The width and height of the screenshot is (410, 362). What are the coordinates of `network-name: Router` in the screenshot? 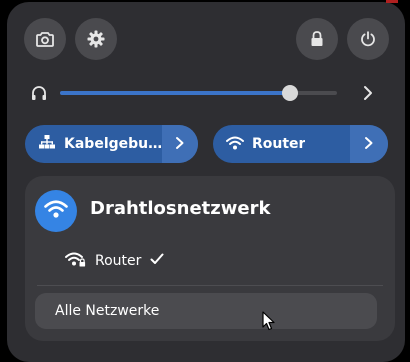 It's located at (118, 261).